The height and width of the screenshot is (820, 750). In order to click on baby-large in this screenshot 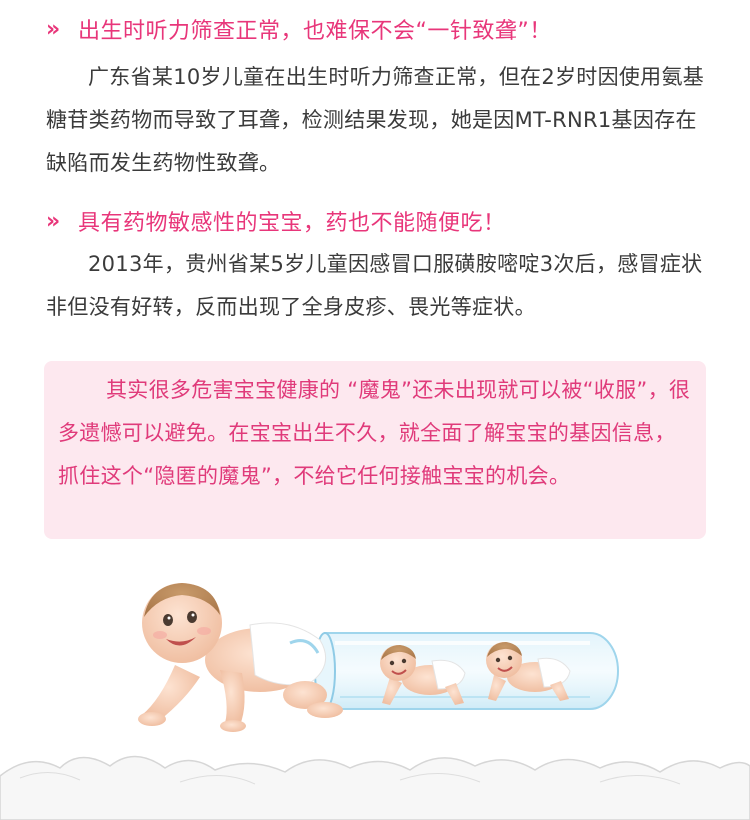, I will do `click(240, 657)`.